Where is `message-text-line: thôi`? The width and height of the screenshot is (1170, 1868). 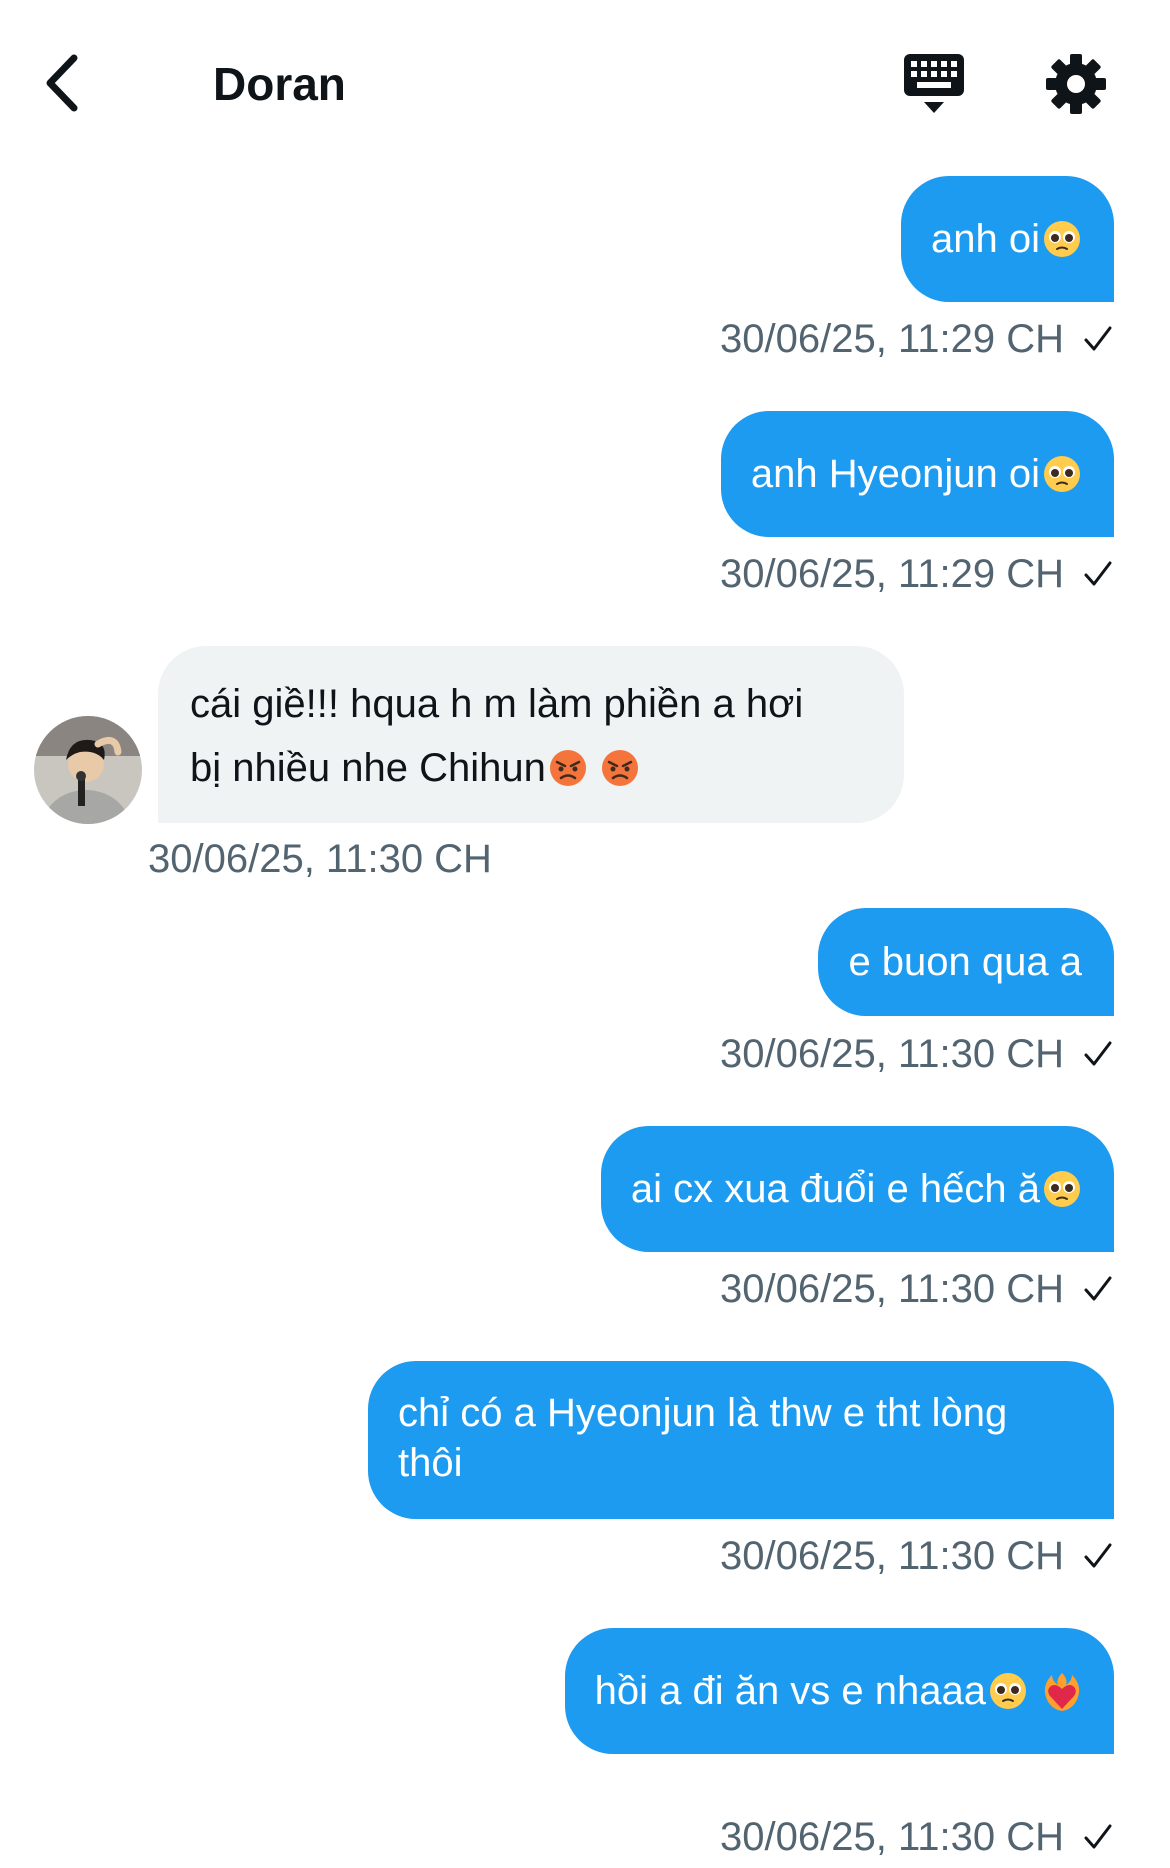 message-text-line: thôi is located at coordinates (430, 1463).